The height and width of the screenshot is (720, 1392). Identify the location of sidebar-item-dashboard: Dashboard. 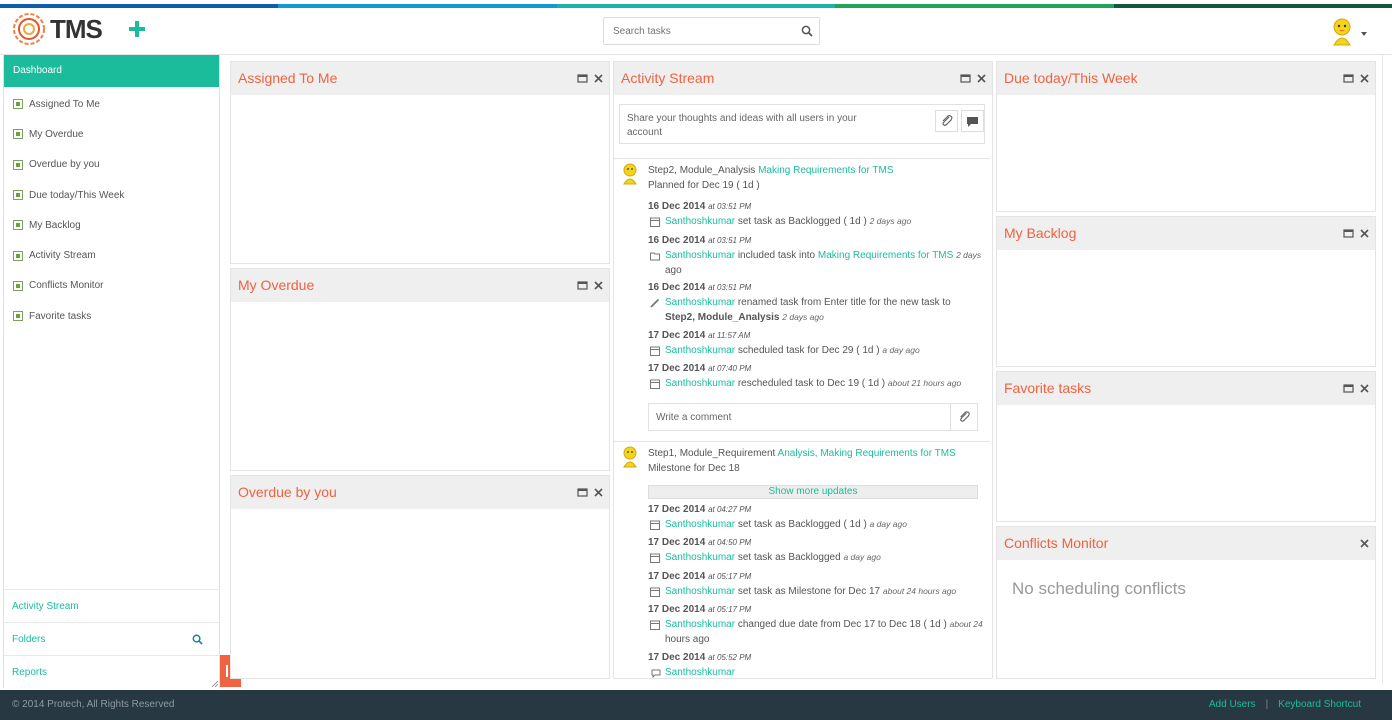
(111, 71).